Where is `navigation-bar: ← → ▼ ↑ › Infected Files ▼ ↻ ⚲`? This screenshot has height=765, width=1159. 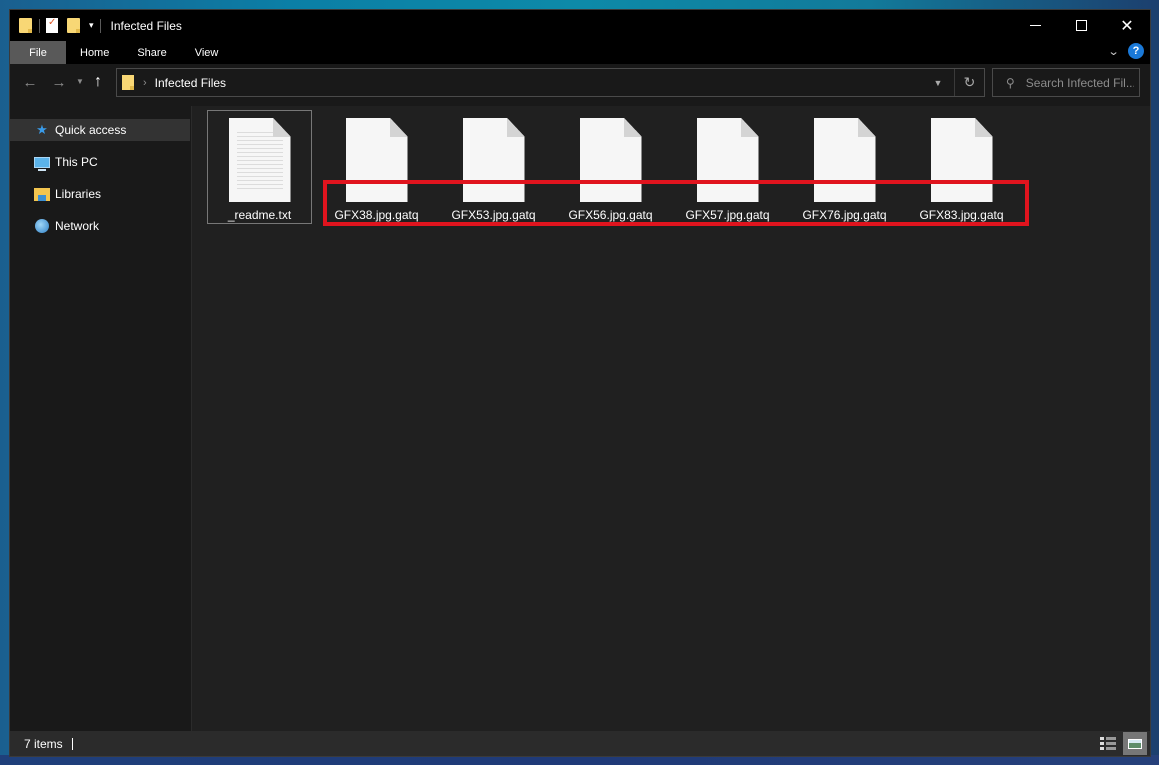
navigation-bar: ← → ▼ ↑ › Infected Files ▼ ↻ ⚲ is located at coordinates (580, 85).